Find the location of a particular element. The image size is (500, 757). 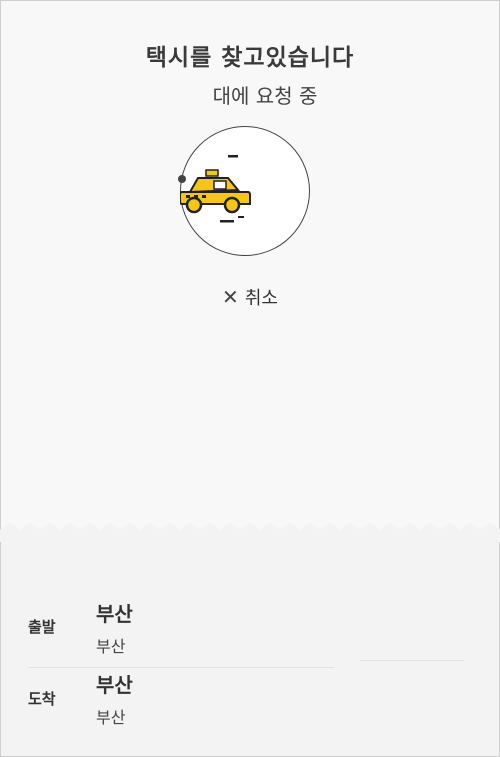

cancel-button: ✕ 취소 is located at coordinates (250, 297).